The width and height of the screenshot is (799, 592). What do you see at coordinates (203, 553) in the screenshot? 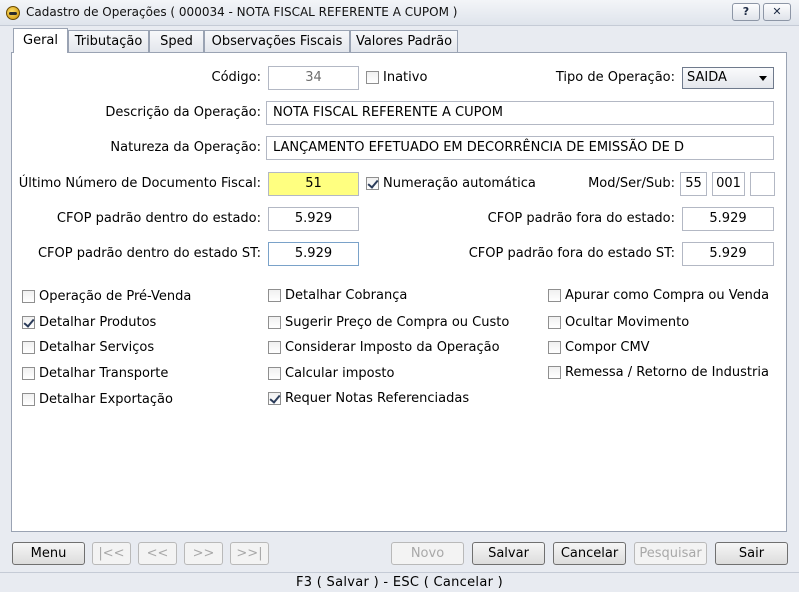
I see `next-record-button: >>` at bounding box center [203, 553].